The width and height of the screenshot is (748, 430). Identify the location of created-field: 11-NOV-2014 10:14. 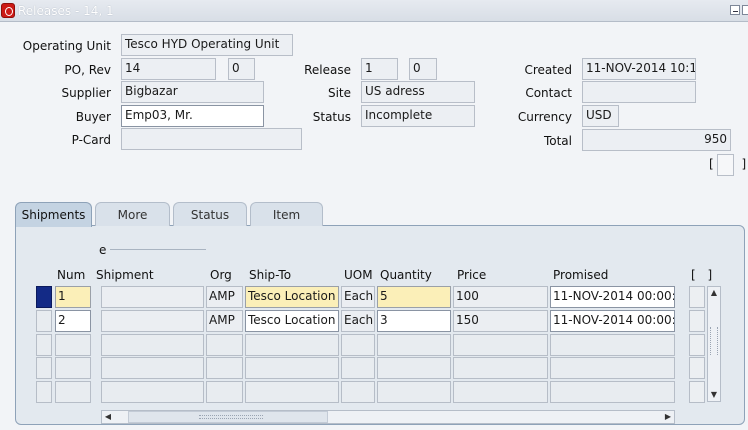
(639, 69).